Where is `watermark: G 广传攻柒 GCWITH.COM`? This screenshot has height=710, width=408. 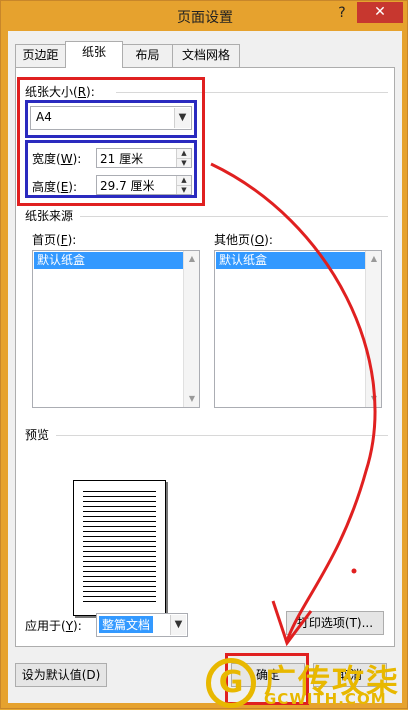 watermark: G 广传攻柒 GCWITH.COM is located at coordinates (307, 683).